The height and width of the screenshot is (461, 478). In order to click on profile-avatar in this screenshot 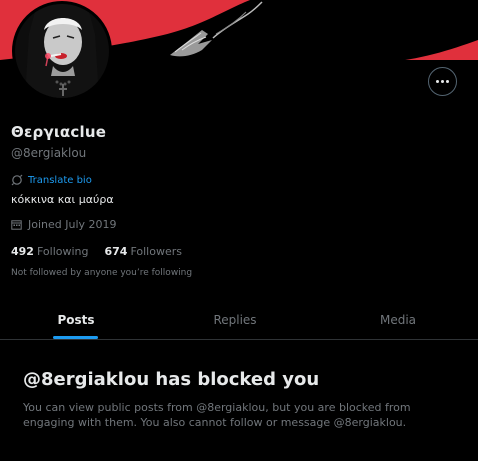, I will do `click(62, 51)`.